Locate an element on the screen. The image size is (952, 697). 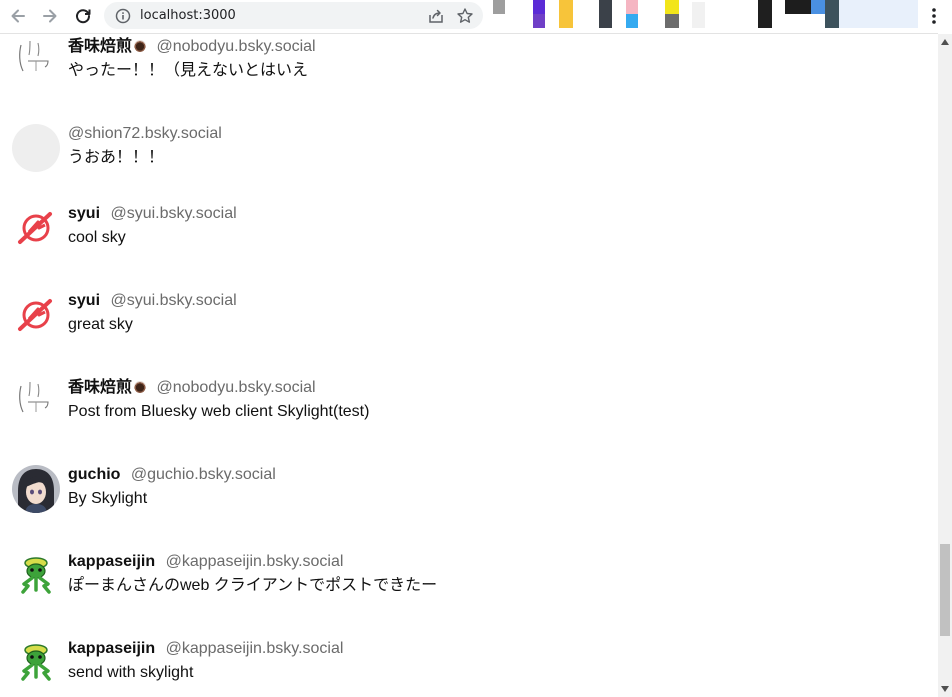
post-header: @shion72.bsky.social is located at coordinates (145, 134).